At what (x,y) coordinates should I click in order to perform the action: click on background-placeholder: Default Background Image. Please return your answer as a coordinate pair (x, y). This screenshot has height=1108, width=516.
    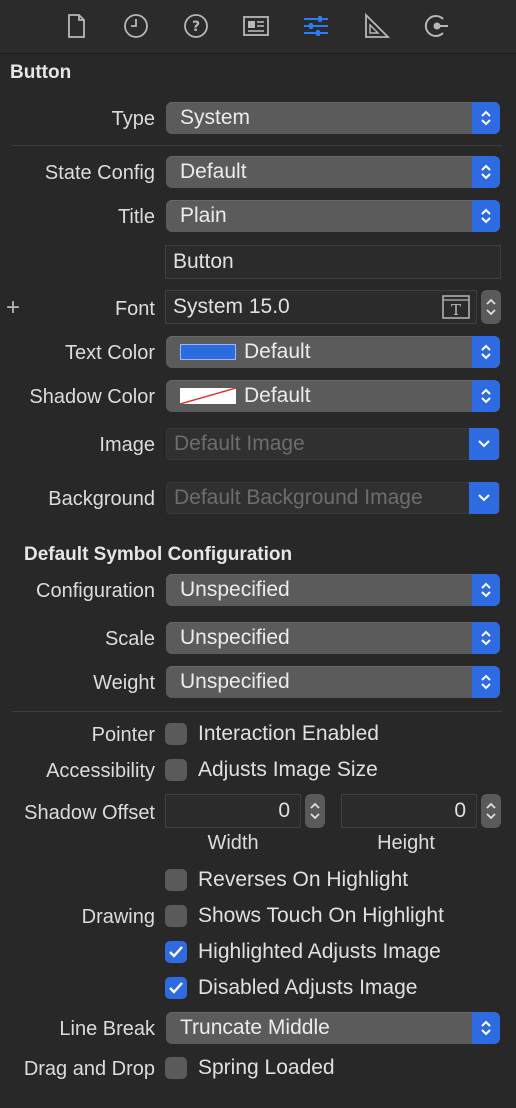
    Looking at the image, I should click on (298, 497).